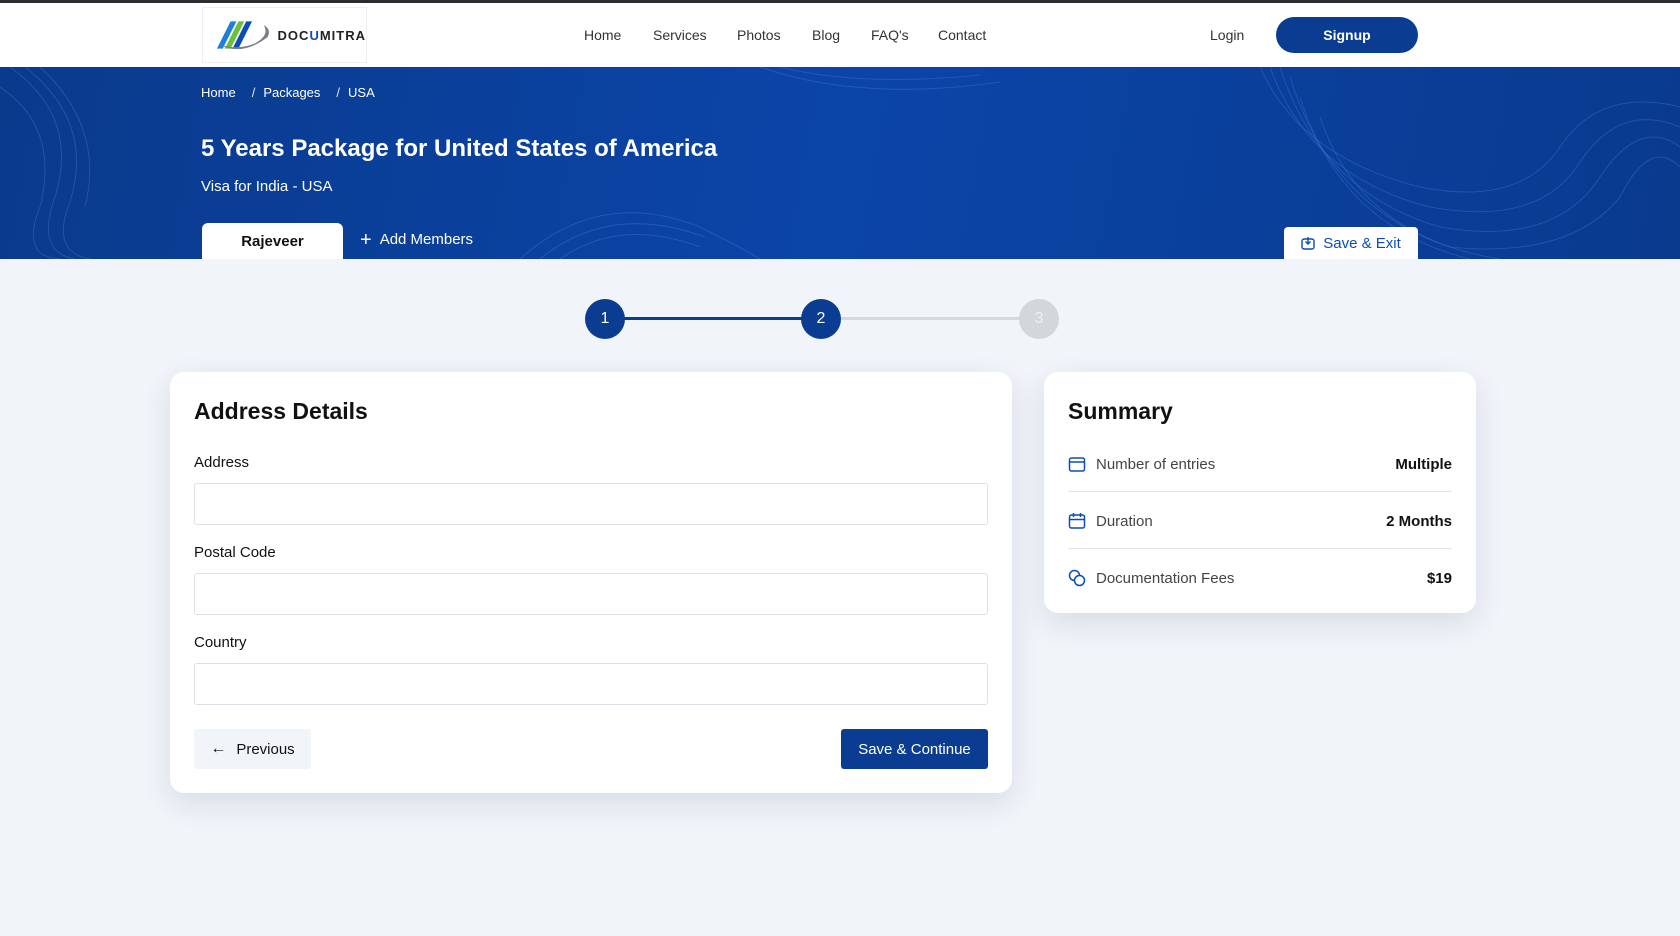  Describe the element at coordinates (1039, 319) in the screenshot. I see `step-3: 3` at that location.